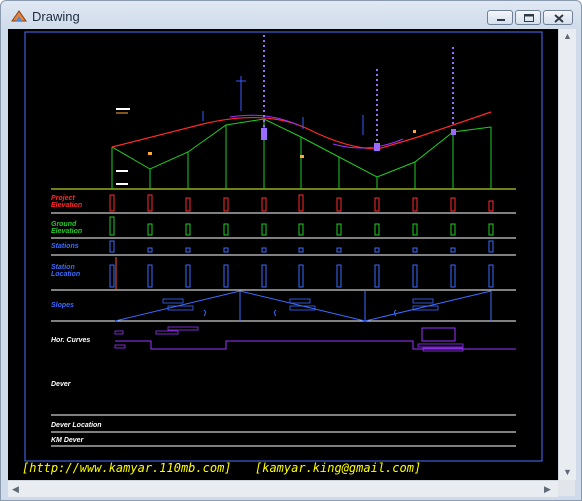 This screenshot has width=582, height=501. What do you see at coordinates (567, 254) in the screenshot?
I see `vertical-scrollbar: ▲ ▼` at bounding box center [567, 254].